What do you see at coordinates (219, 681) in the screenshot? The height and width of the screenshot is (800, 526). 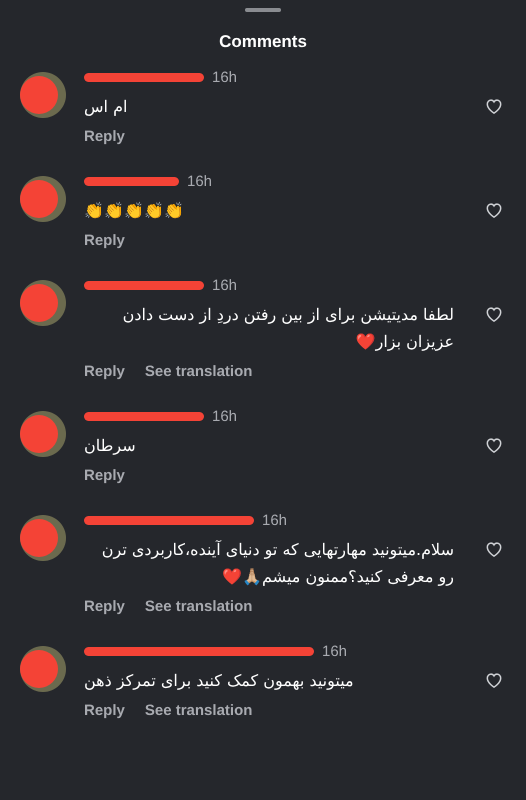 I see `comment-text: میتونید بهمون کمک کنید برای تمرکز ذهن` at bounding box center [219, 681].